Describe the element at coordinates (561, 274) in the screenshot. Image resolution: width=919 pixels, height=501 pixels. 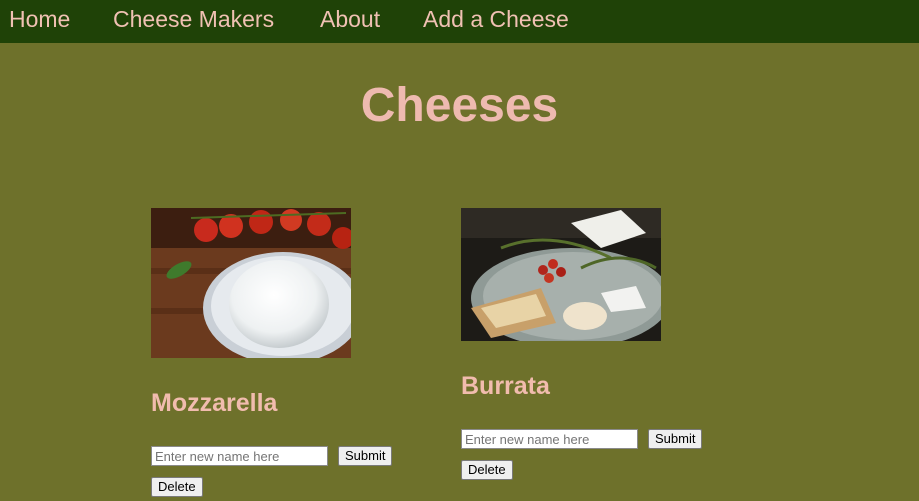
I see `burrata-photo` at that location.